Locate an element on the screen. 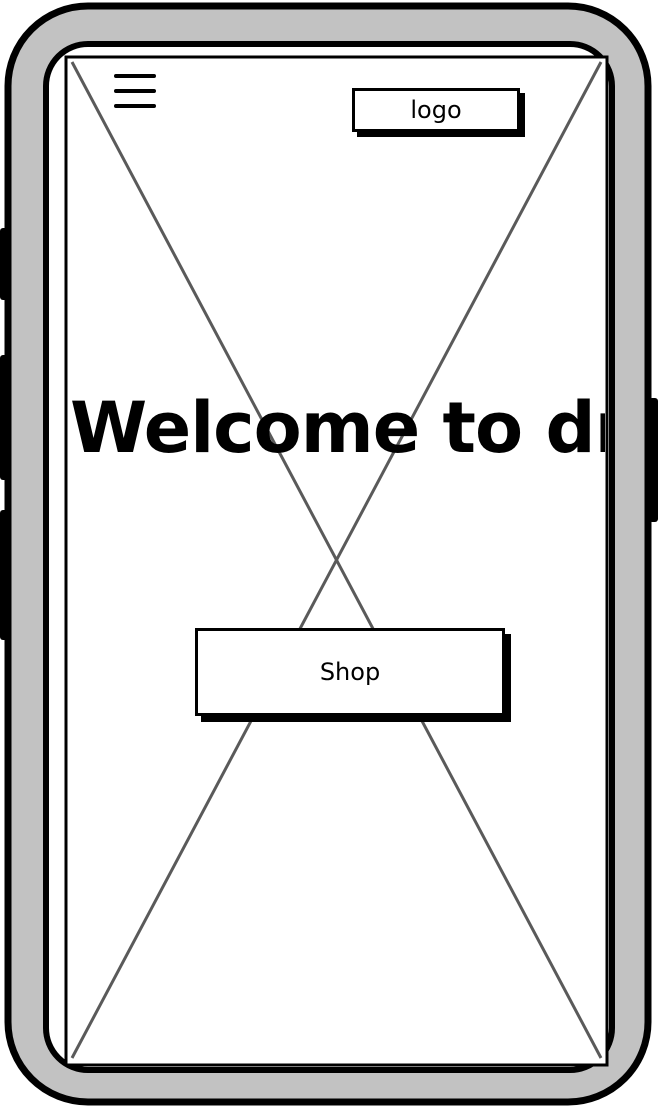 This screenshot has height=1110, width=658. hamburger-menu-icon is located at coordinates (136, 92).